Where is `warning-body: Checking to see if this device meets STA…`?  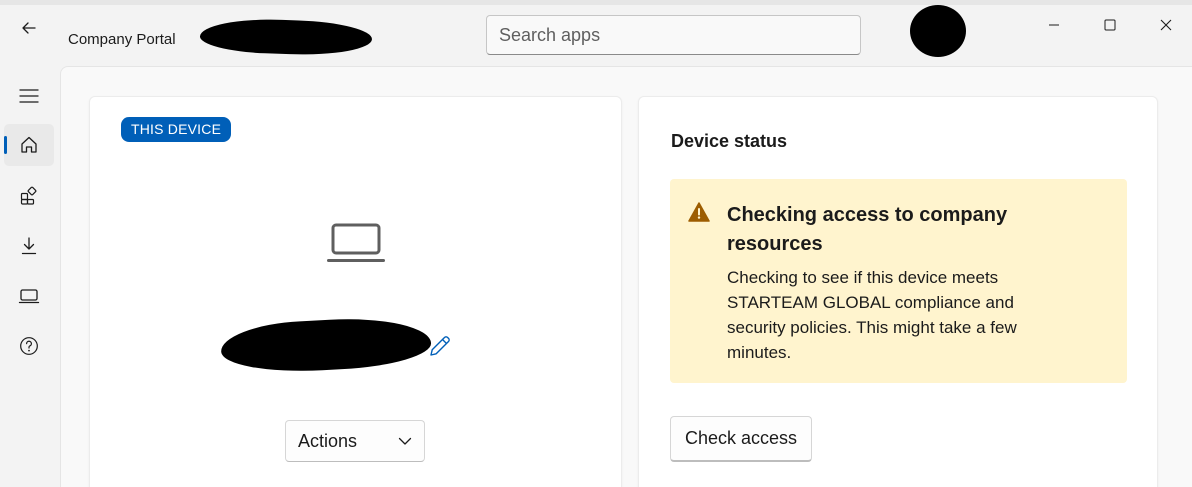 warning-body: Checking to see if this device meets STA… is located at coordinates (872, 315).